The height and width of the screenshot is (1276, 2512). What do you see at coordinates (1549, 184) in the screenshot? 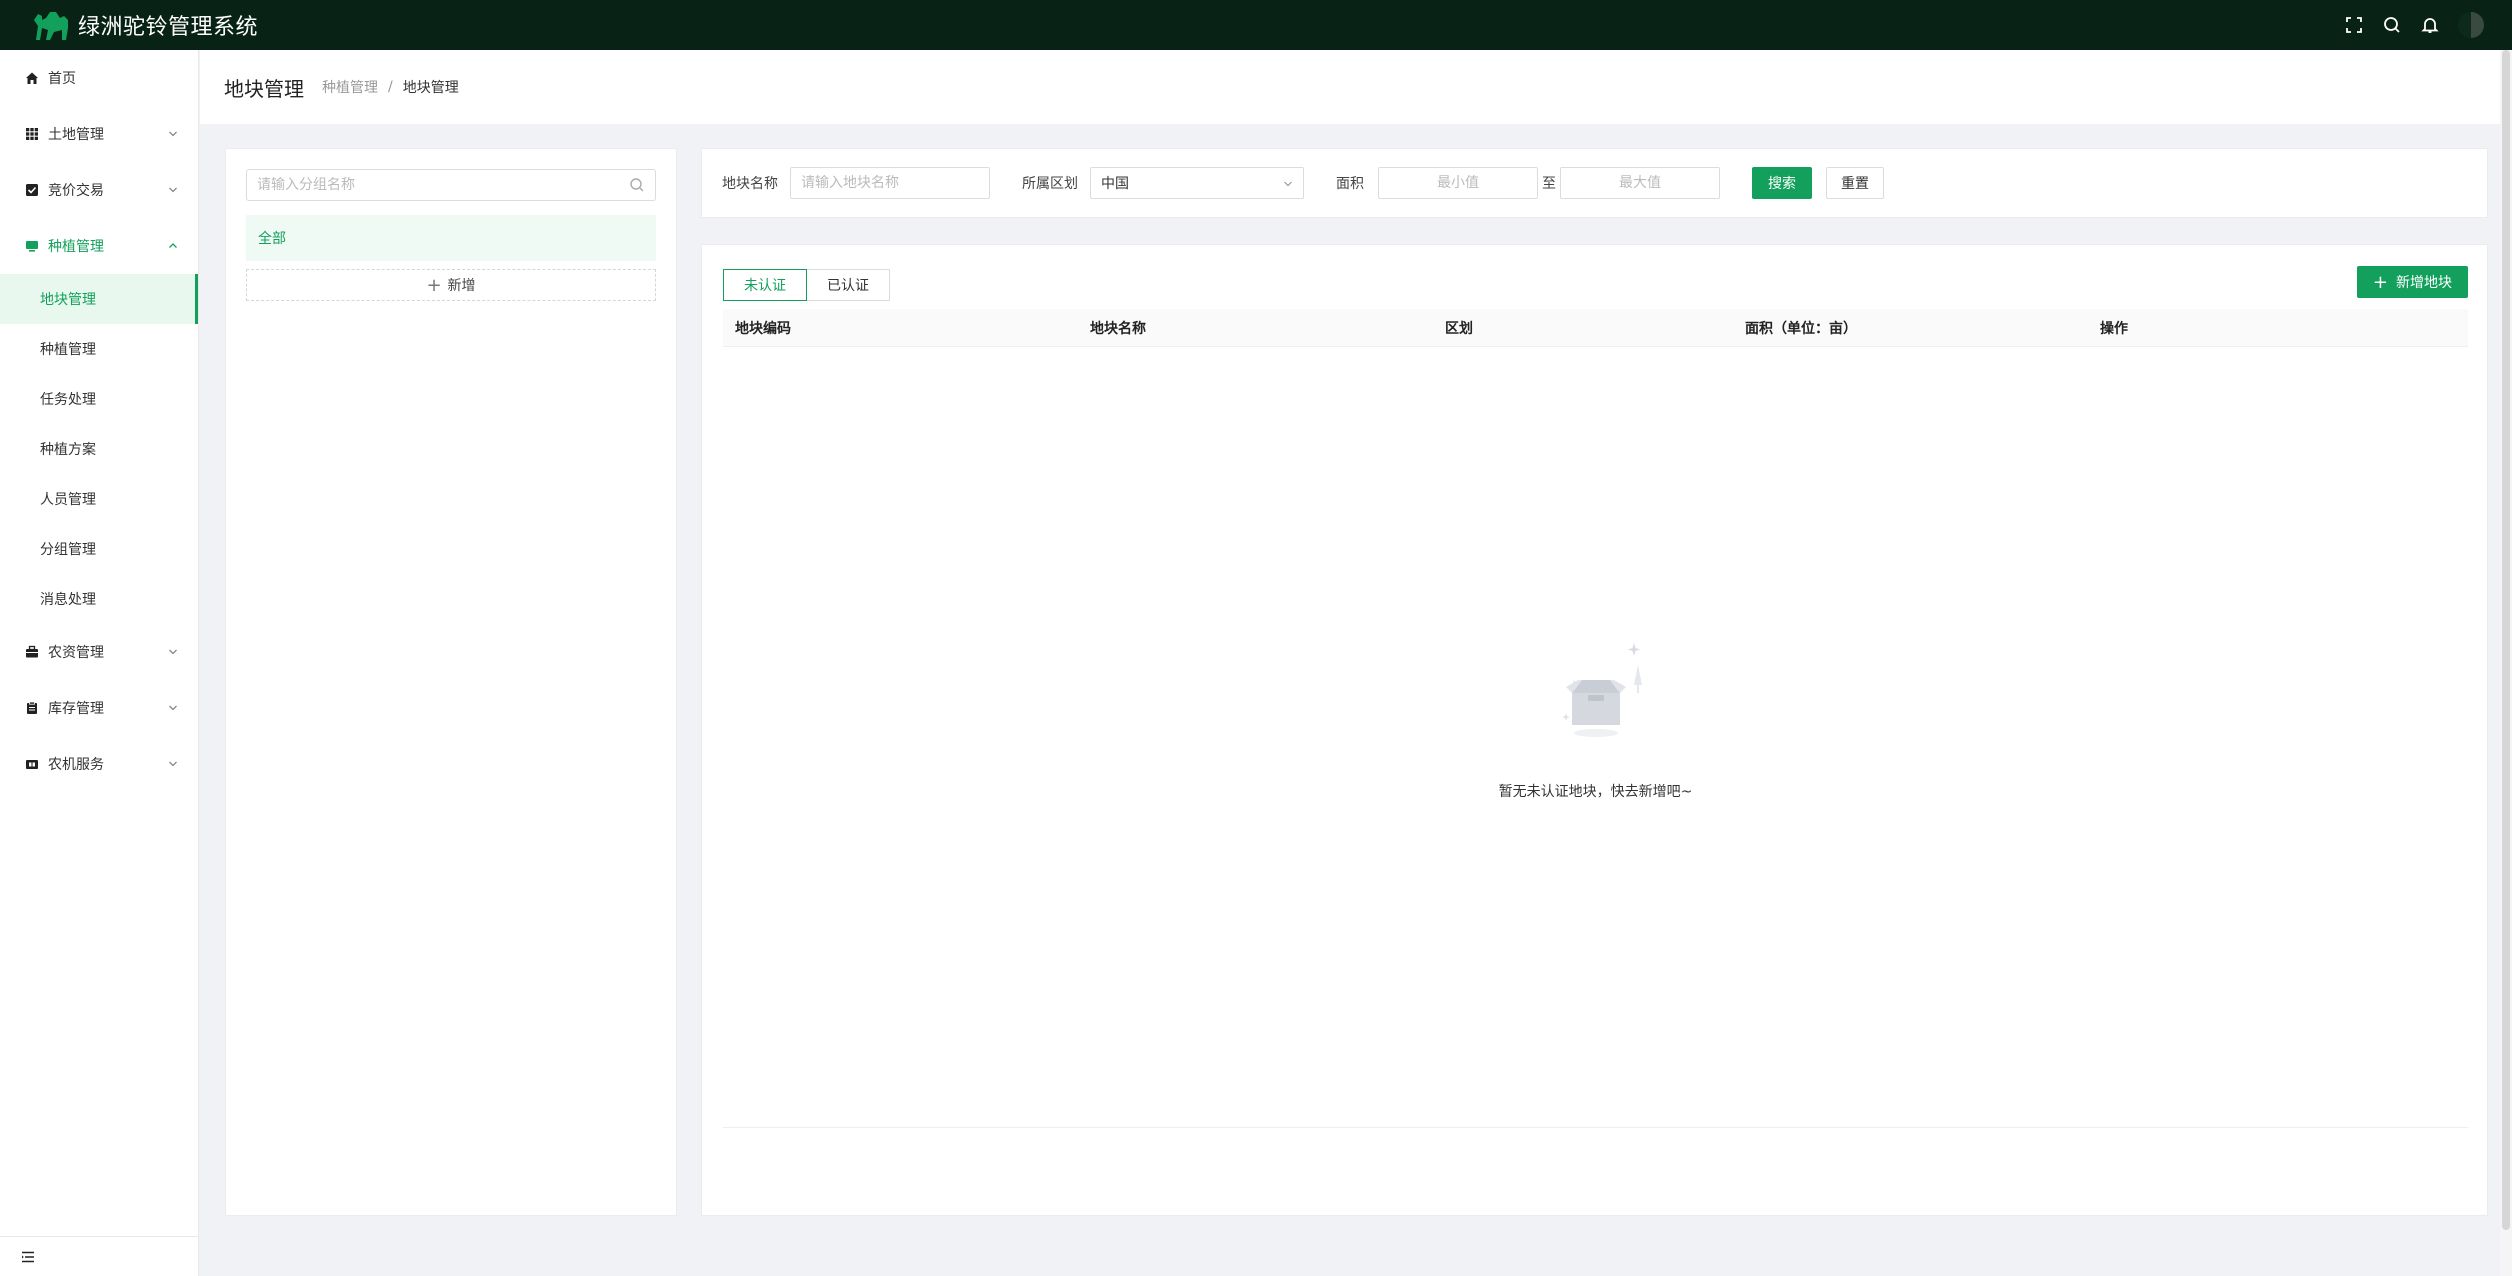
I see `range-separator: 至` at bounding box center [1549, 184].